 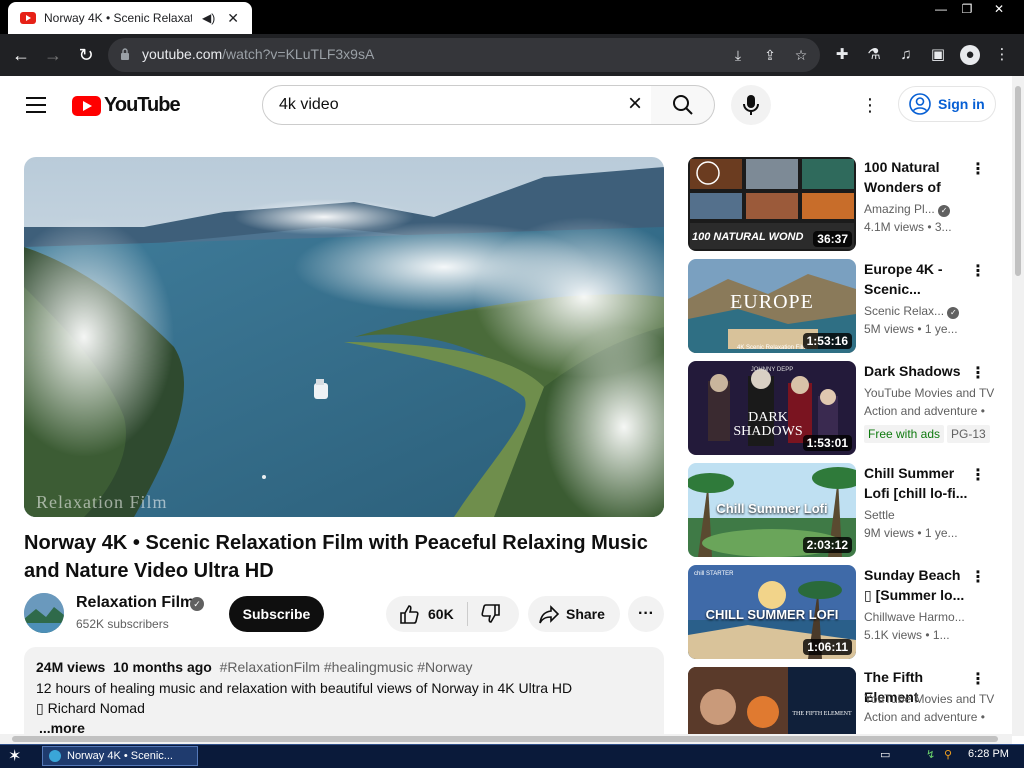 I want to click on url-path: /watch?v=KLuTLF3x9sA, so click(x=298, y=54).